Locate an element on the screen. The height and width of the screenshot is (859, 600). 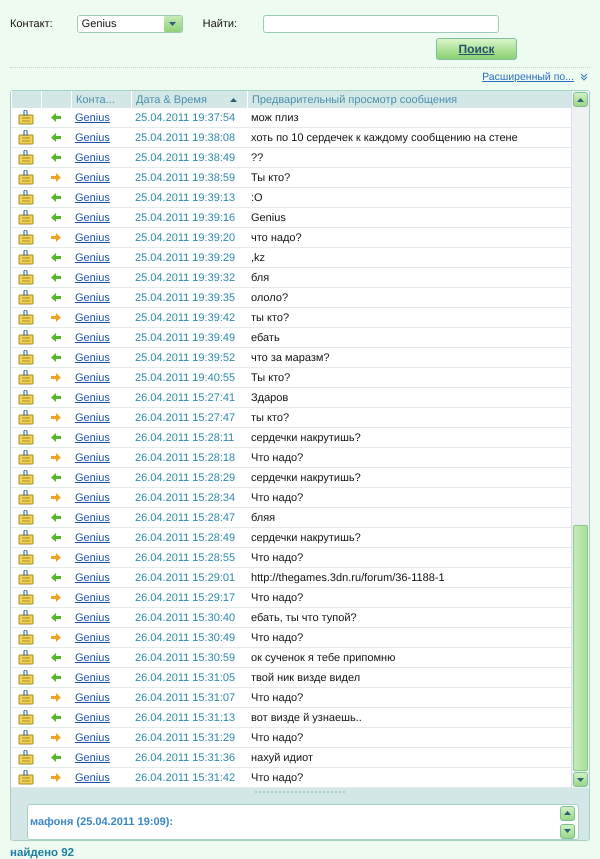
contact-dropdown: Genius is located at coordinates (129, 23).